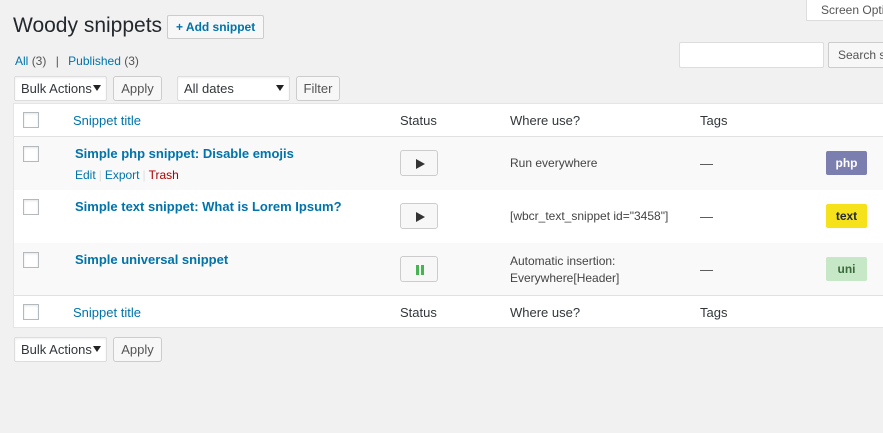 This screenshot has height=433, width=883. I want to click on select-all-checkbox, so click(31, 120).